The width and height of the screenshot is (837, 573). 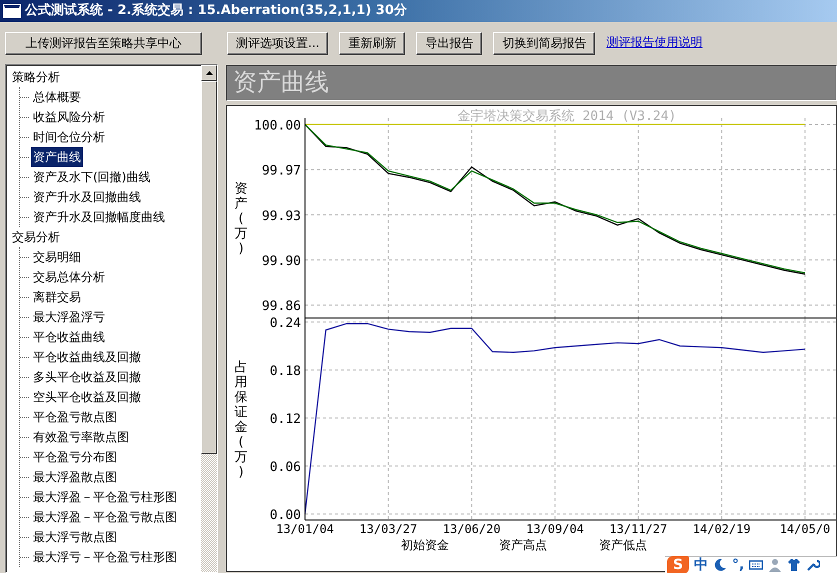 What do you see at coordinates (531, 83) in the screenshot?
I see `panel-header: 资产曲线` at bounding box center [531, 83].